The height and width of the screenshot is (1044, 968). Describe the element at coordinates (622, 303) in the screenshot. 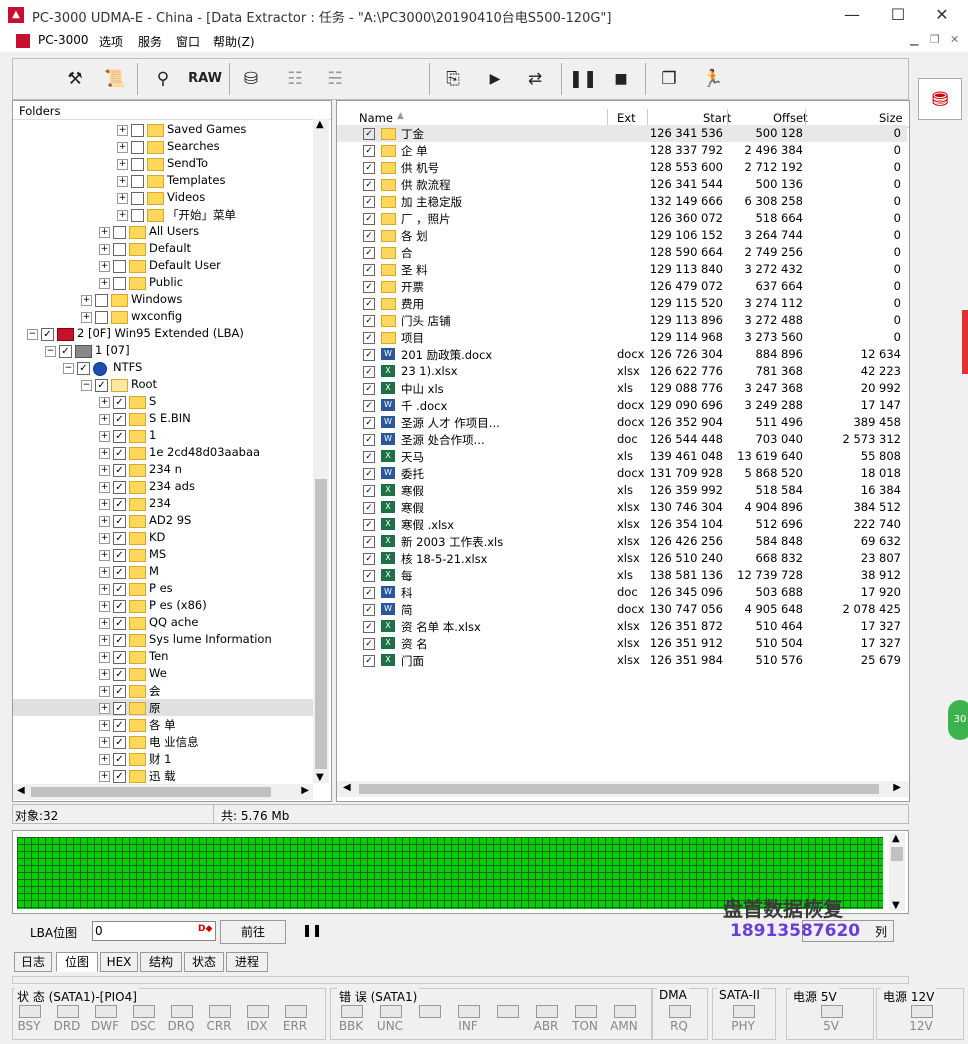

I see `file-row: ✓ 费用 129 115 520 3 274 112 0` at that location.